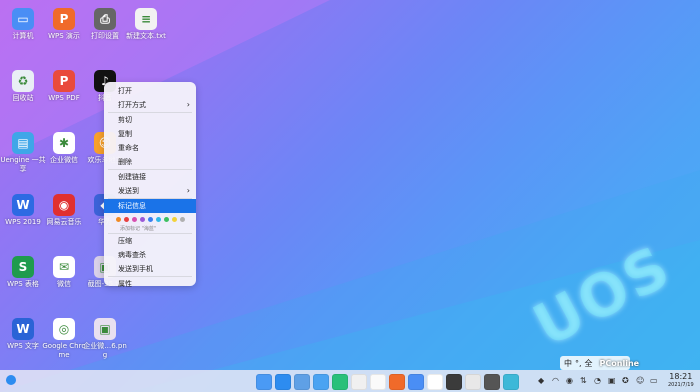 This screenshot has height=392, width=700. What do you see at coordinates (264, 382) in the screenshot?
I see `launcher-icon` at bounding box center [264, 382].